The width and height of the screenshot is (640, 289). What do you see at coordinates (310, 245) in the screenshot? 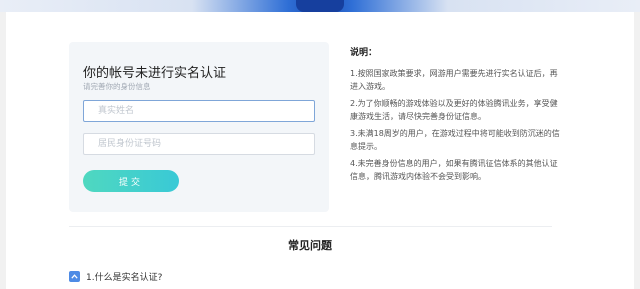
I see `faq-title: 常见问题` at bounding box center [310, 245].